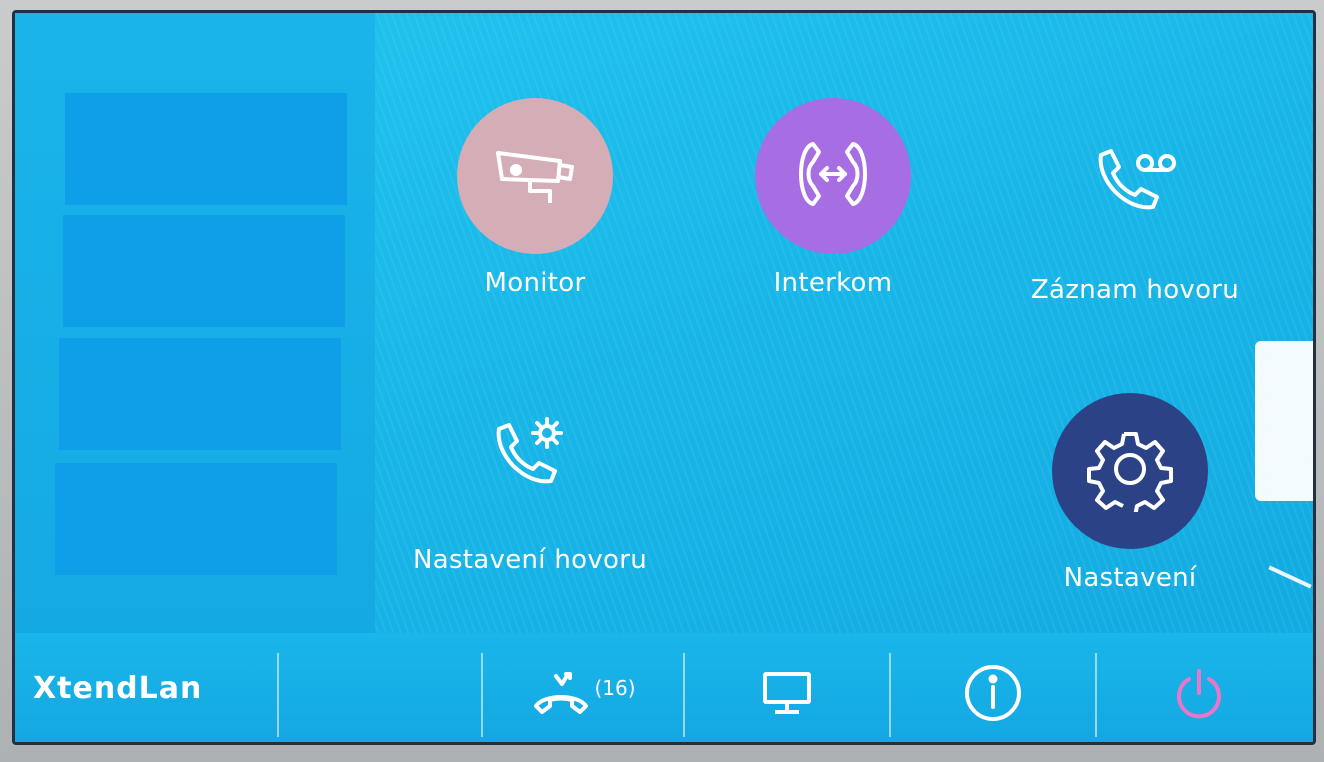 The image size is (1324, 762). I want to click on menu-monitor: Monitor, so click(535, 198).